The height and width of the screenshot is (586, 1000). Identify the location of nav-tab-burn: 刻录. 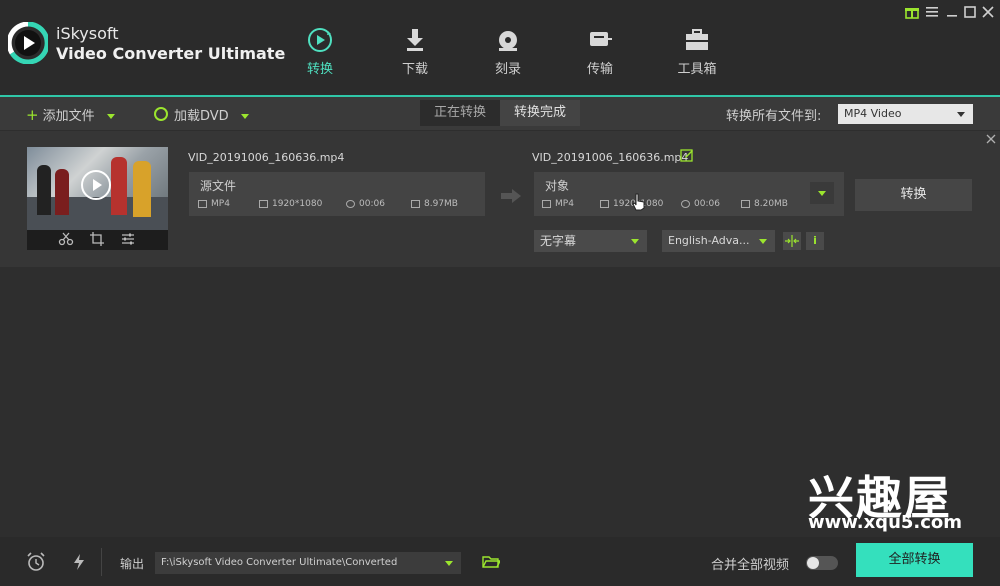
(508, 51).